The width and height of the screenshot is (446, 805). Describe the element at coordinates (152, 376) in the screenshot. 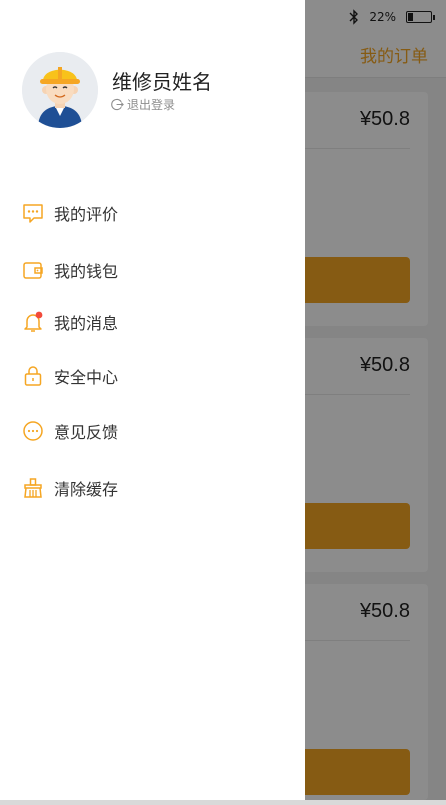

I see `menu-item-security: 安全中心` at that location.